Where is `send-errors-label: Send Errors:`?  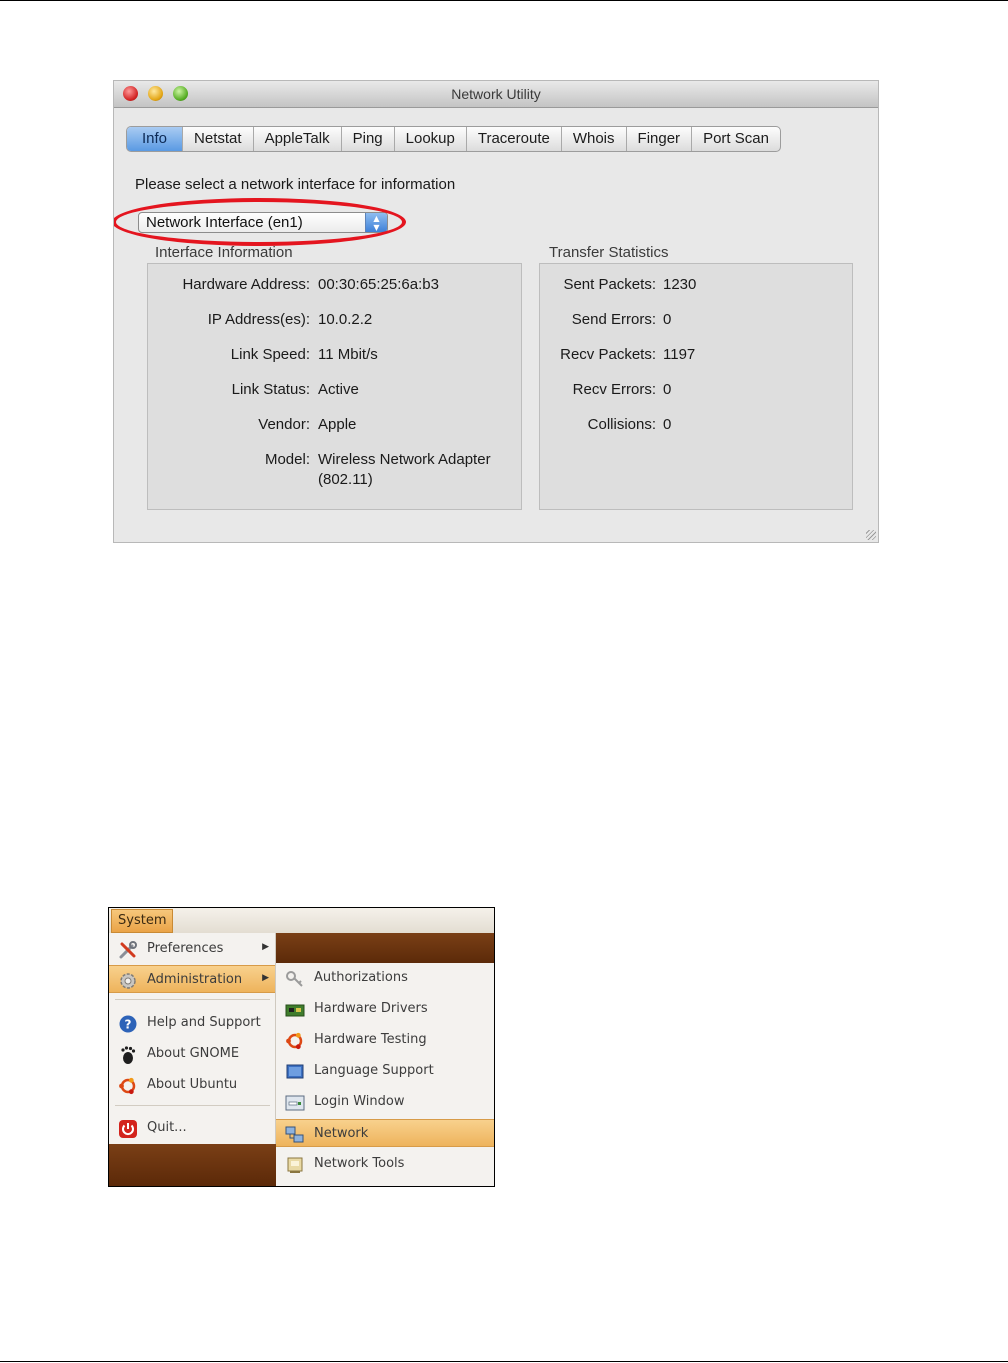 send-errors-label: Send Errors: is located at coordinates (613, 319).